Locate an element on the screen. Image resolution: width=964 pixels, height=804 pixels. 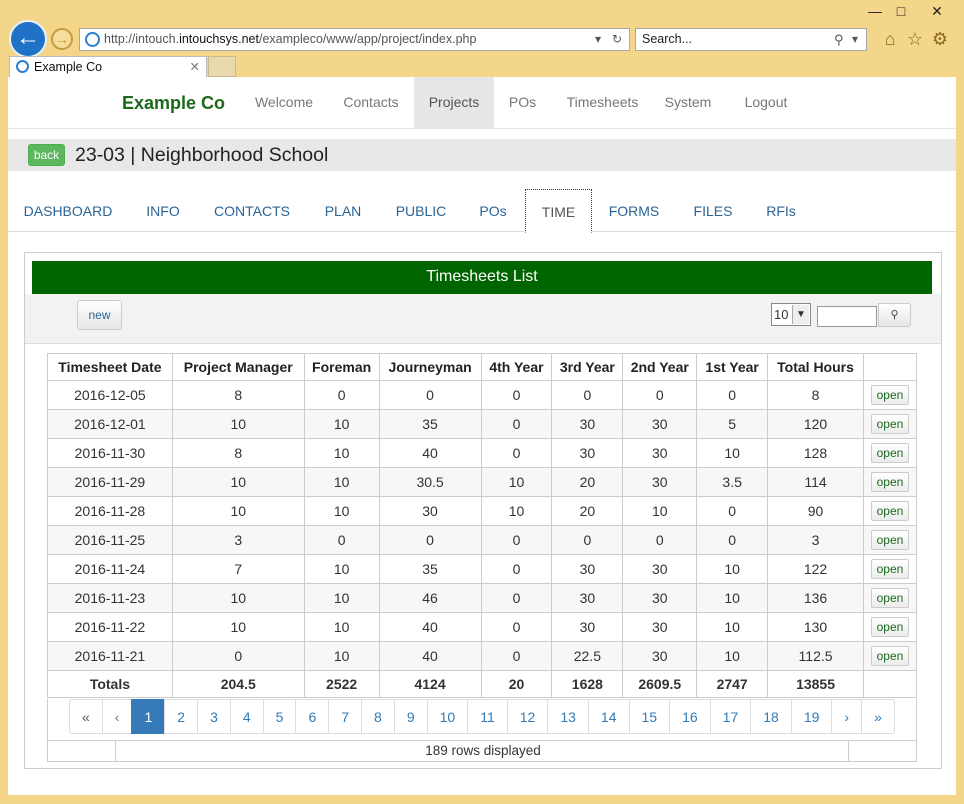
new-tab-button is located at coordinates (222, 66).